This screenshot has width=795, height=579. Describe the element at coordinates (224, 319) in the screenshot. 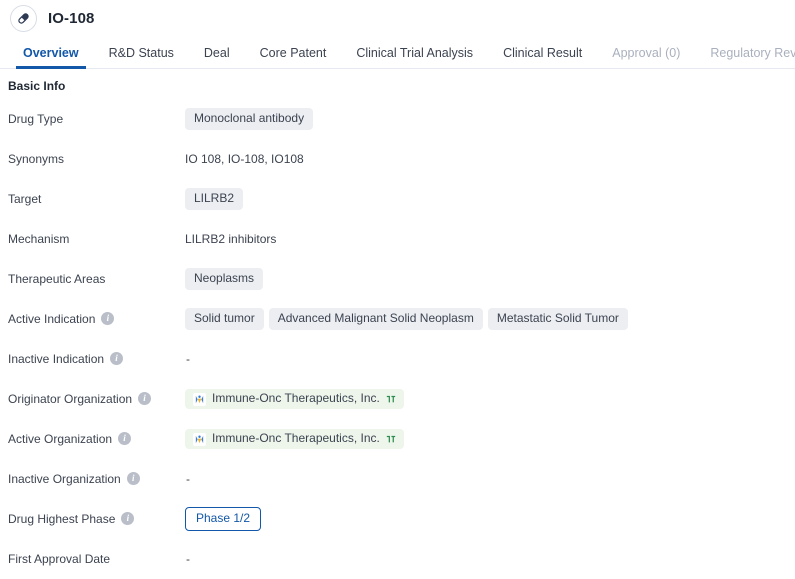

I see `value-chip: Solid tumor` at that location.